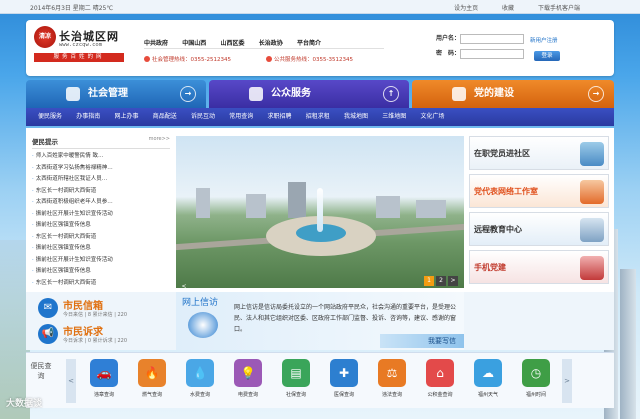 The image size is (640, 419). I want to click on query-electricity: 💡 电费查询, so click(248, 378).